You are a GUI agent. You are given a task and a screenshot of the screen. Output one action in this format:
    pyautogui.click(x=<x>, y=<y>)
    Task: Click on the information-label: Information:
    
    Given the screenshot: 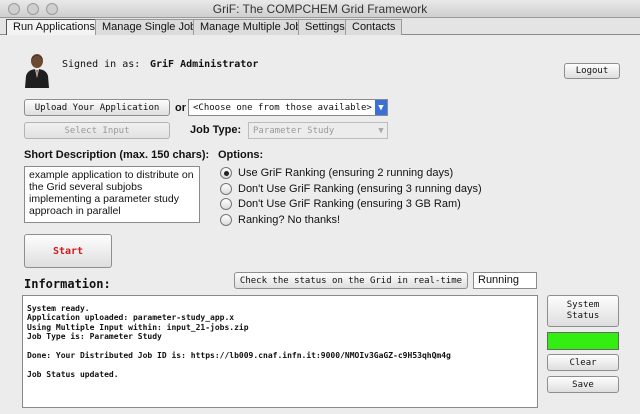 What is the action you would take?
    pyautogui.click(x=67, y=284)
    